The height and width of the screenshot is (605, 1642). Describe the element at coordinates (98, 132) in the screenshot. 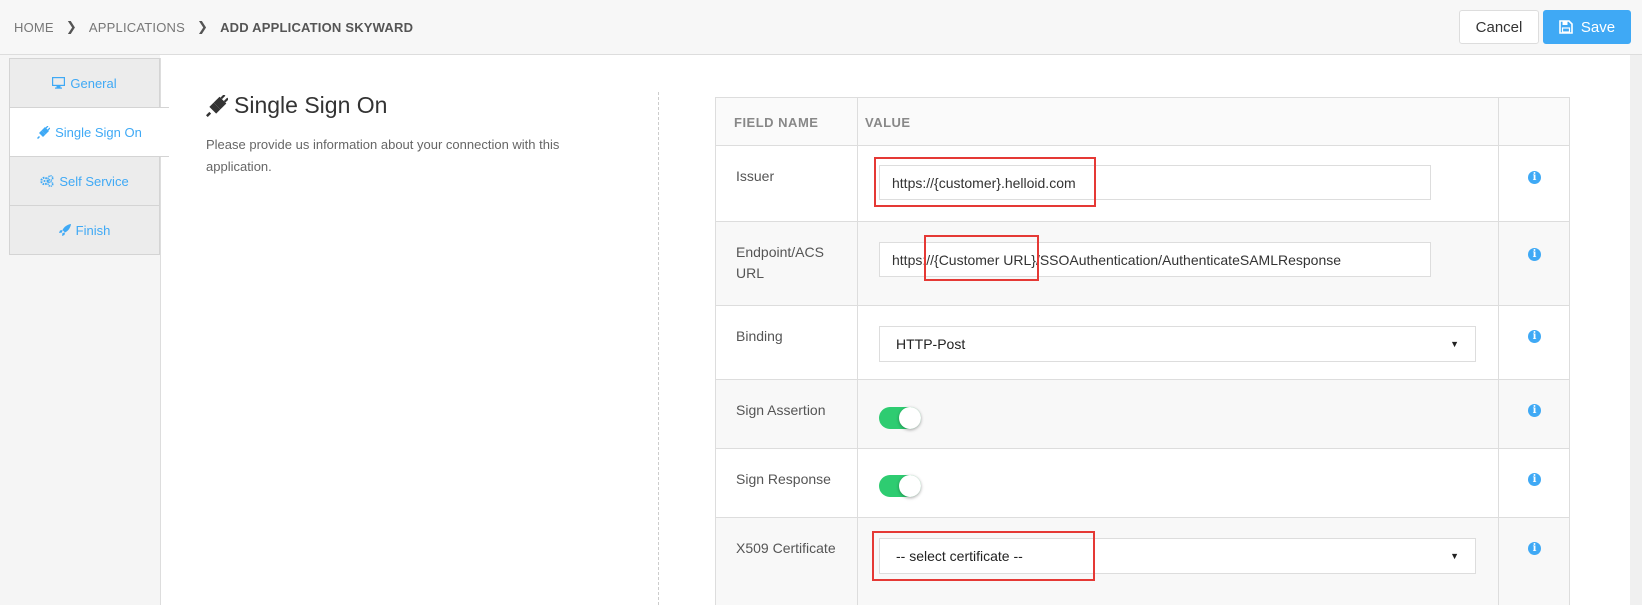

I see `sidebar-item-label: Single Sign On` at that location.